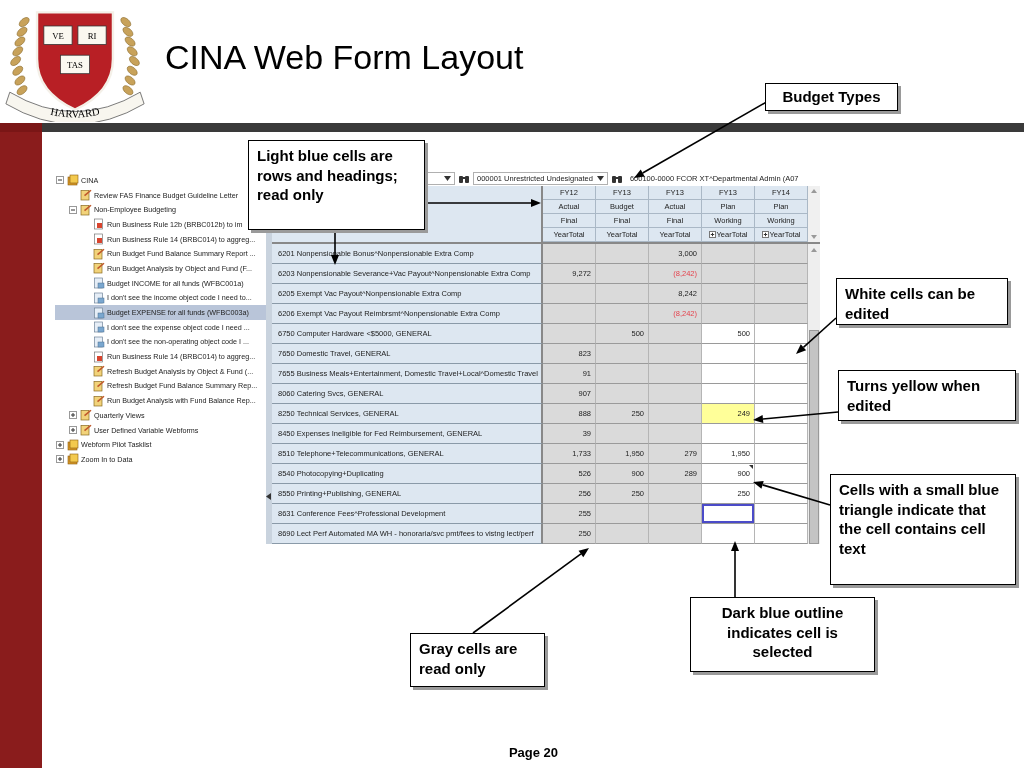  Describe the element at coordinates (336, 185) in the screenshot. I see `callout-tooltip: Light blue cells are rows and headings; read only` at that location.